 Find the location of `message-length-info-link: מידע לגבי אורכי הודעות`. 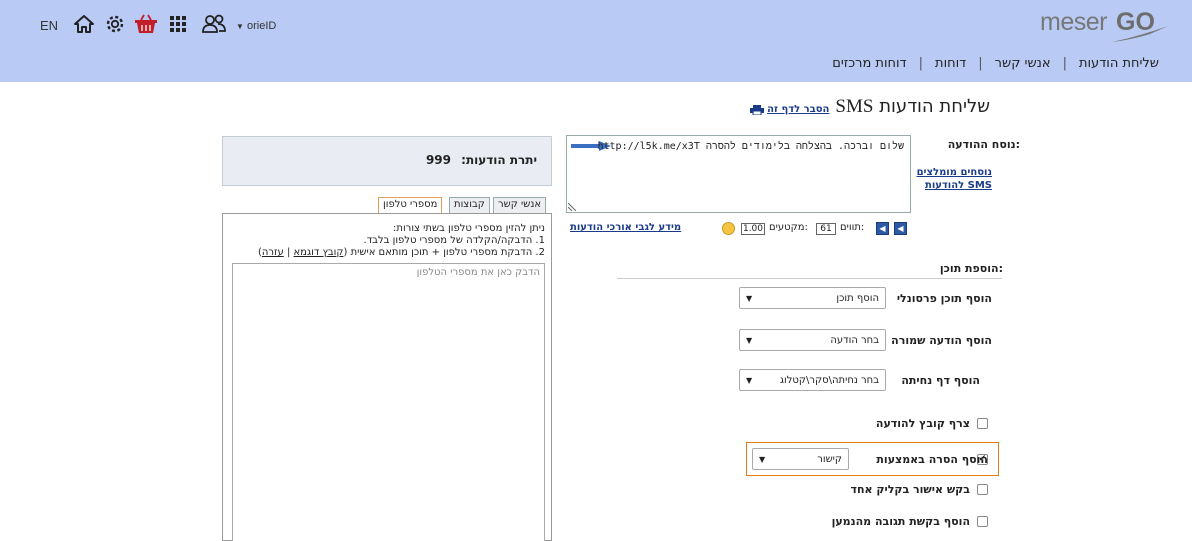

message-length-info-link: מידע לגבי אורכי הודעות is located at coordinates (625, 227).